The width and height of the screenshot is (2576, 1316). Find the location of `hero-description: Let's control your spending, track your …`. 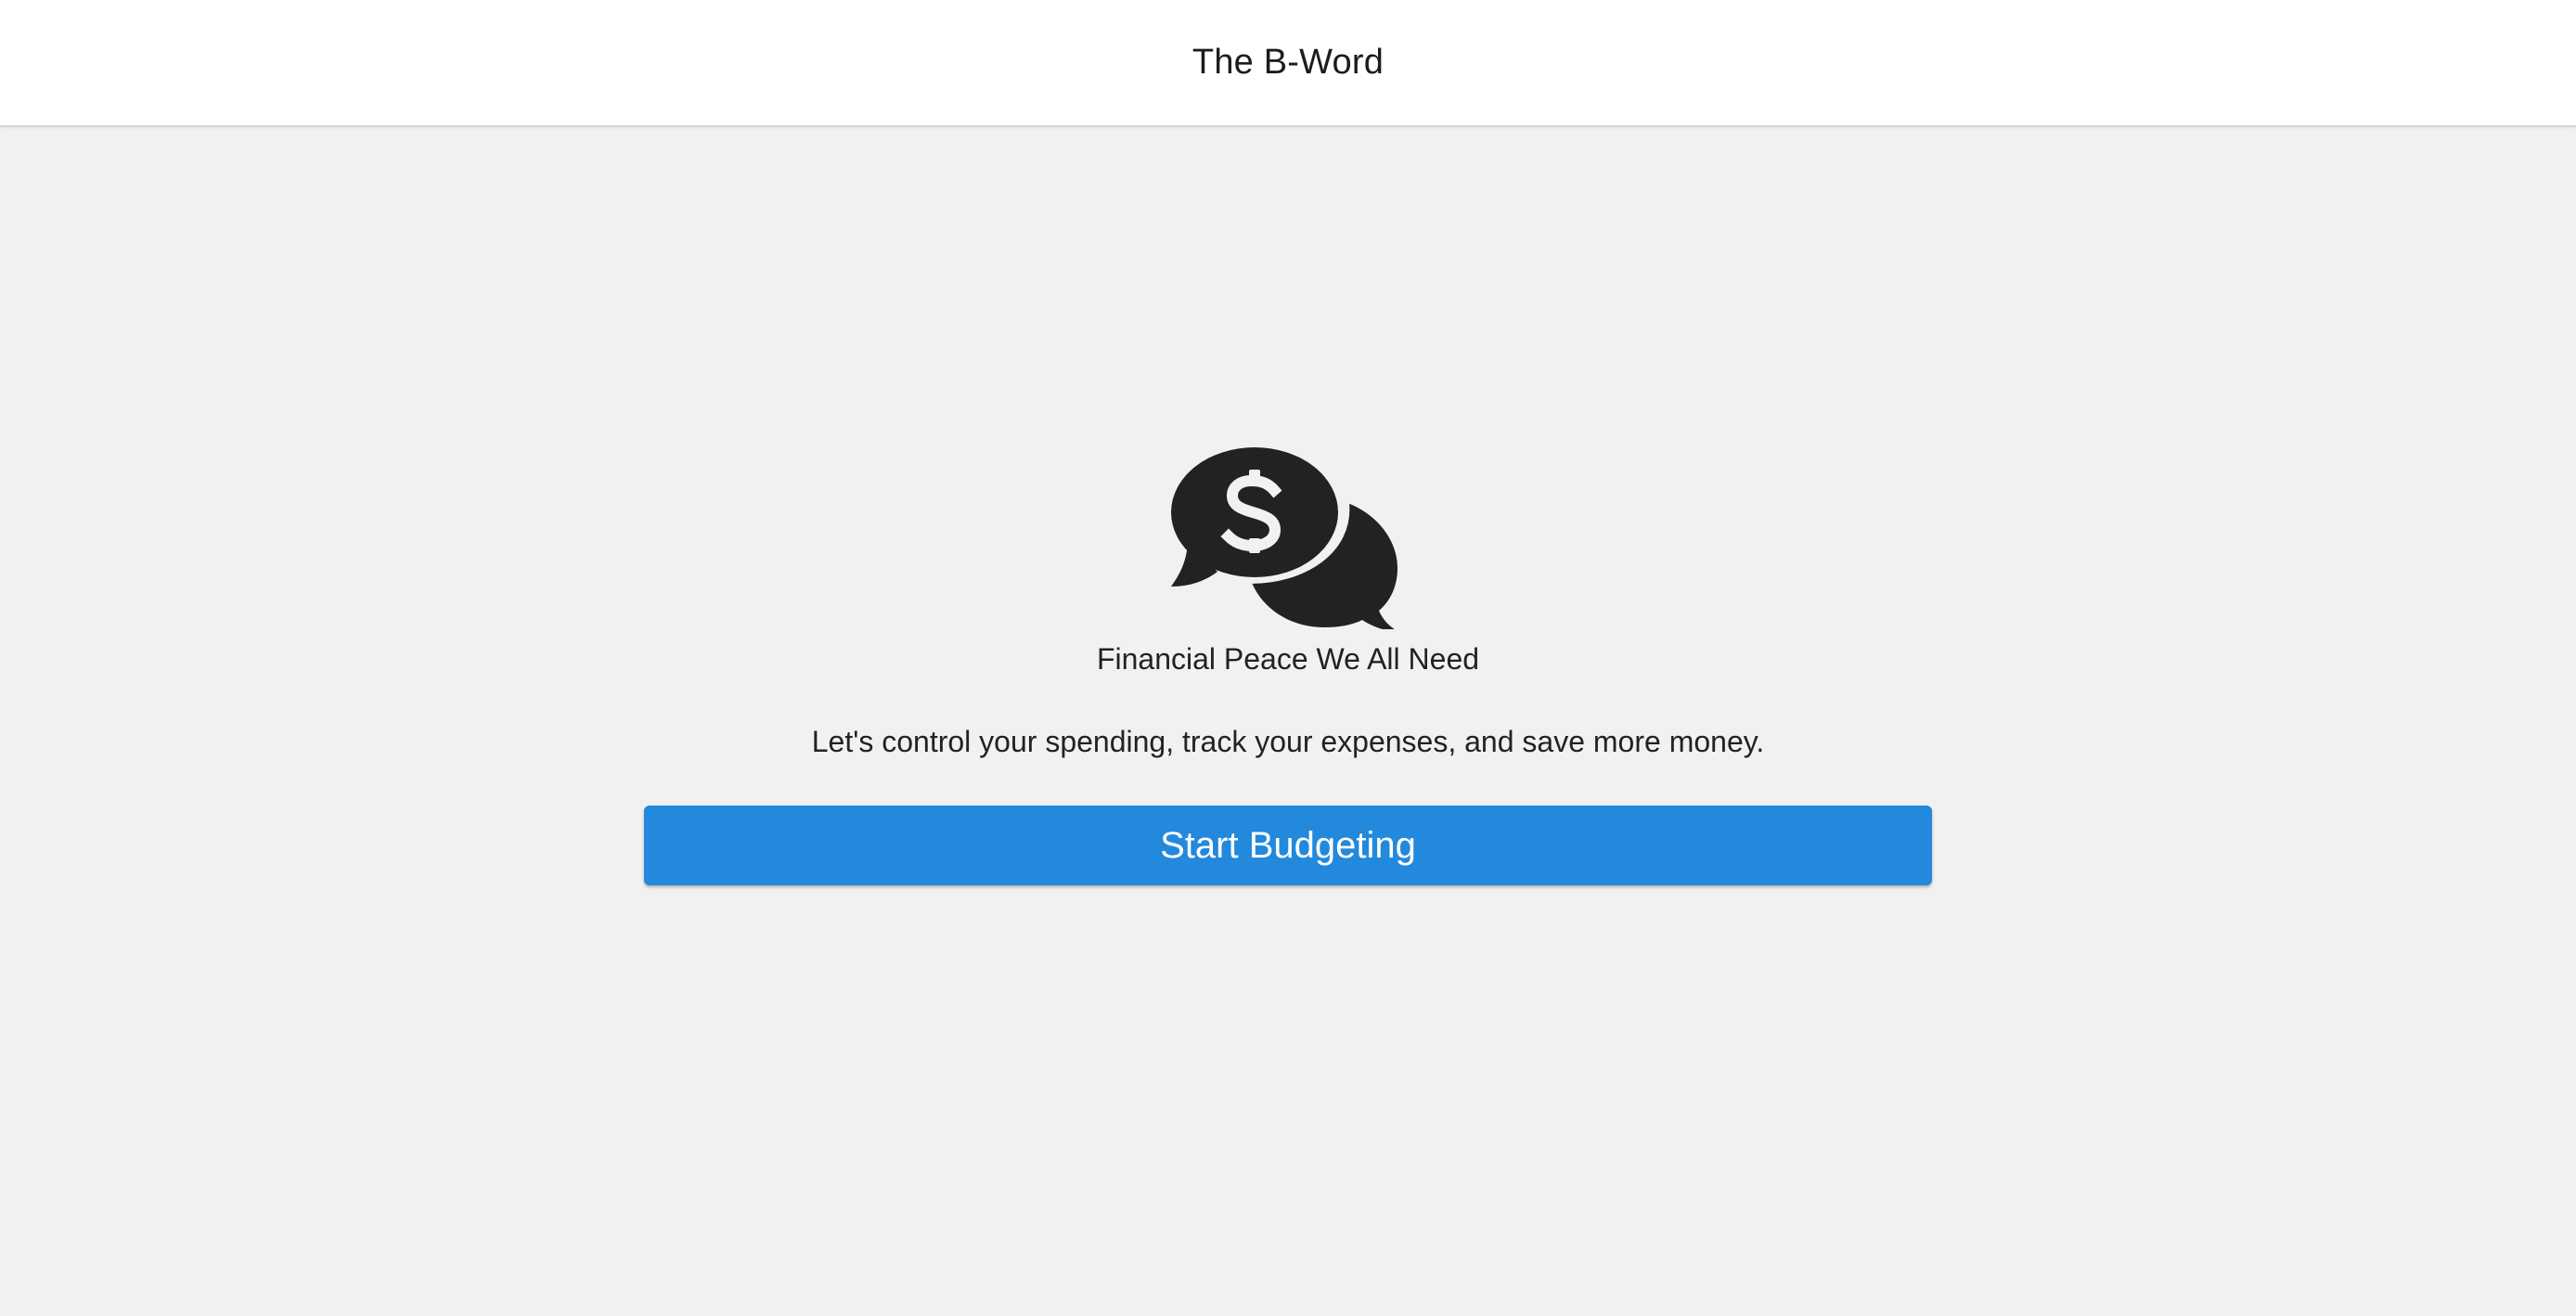

hero-description: Let's control your spending, track your … is located at coordinates (1288, 741).